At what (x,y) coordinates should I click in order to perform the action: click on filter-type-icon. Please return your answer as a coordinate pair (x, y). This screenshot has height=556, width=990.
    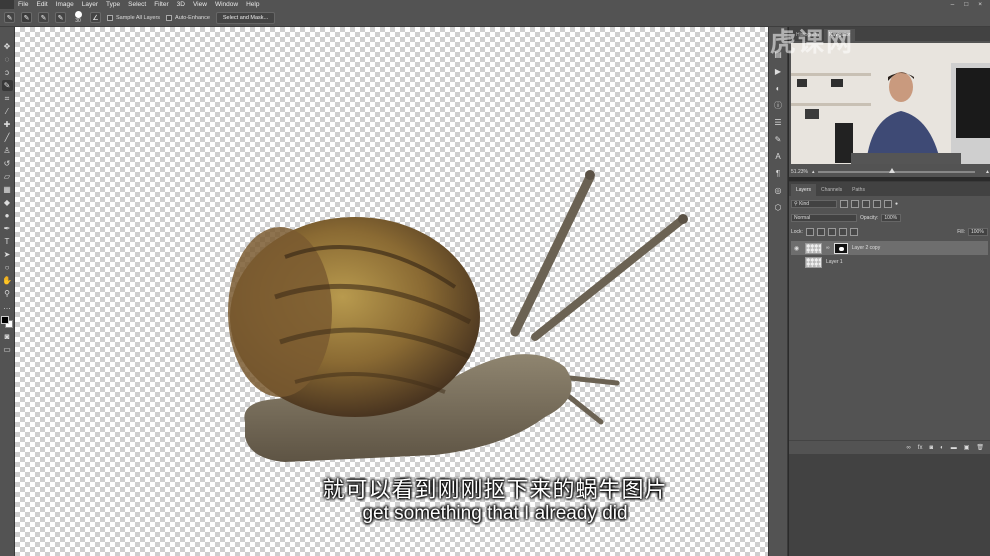
    Looking at the image, I should click on (866, 204).